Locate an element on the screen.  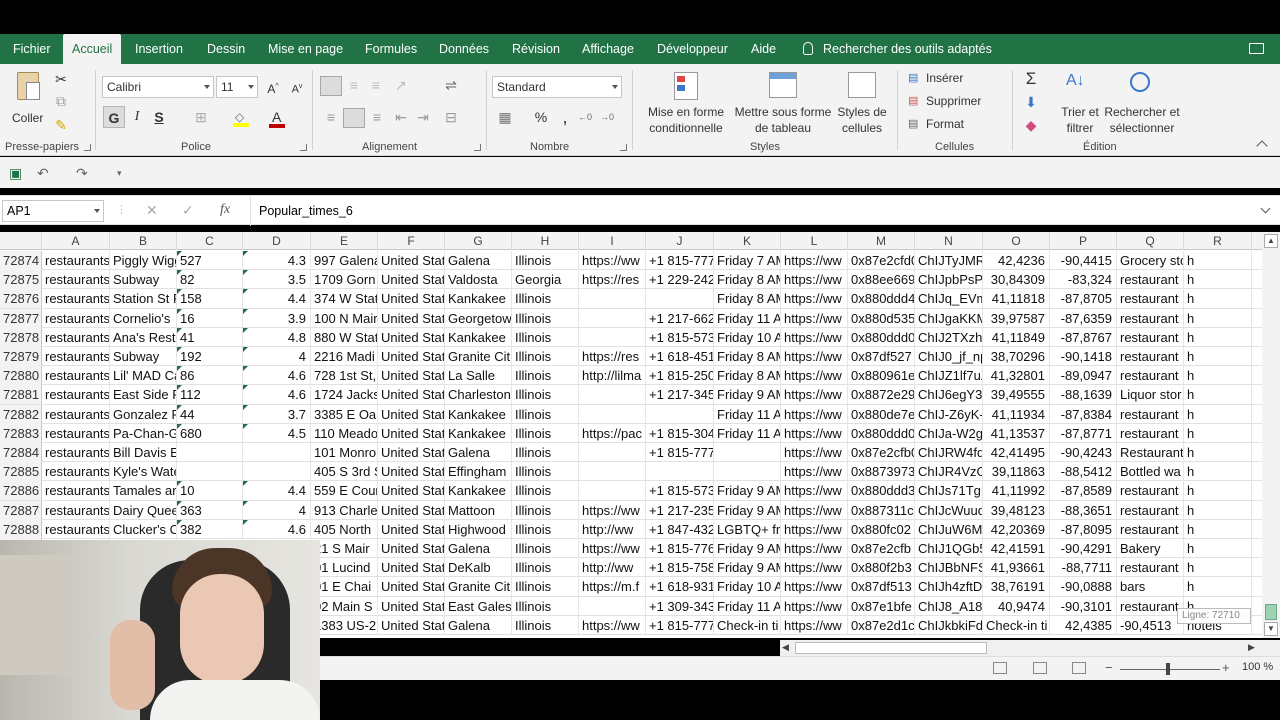
cell-n: ChIJ-Z6yK-vnDYgROSt is located at coordinates (949, 414).